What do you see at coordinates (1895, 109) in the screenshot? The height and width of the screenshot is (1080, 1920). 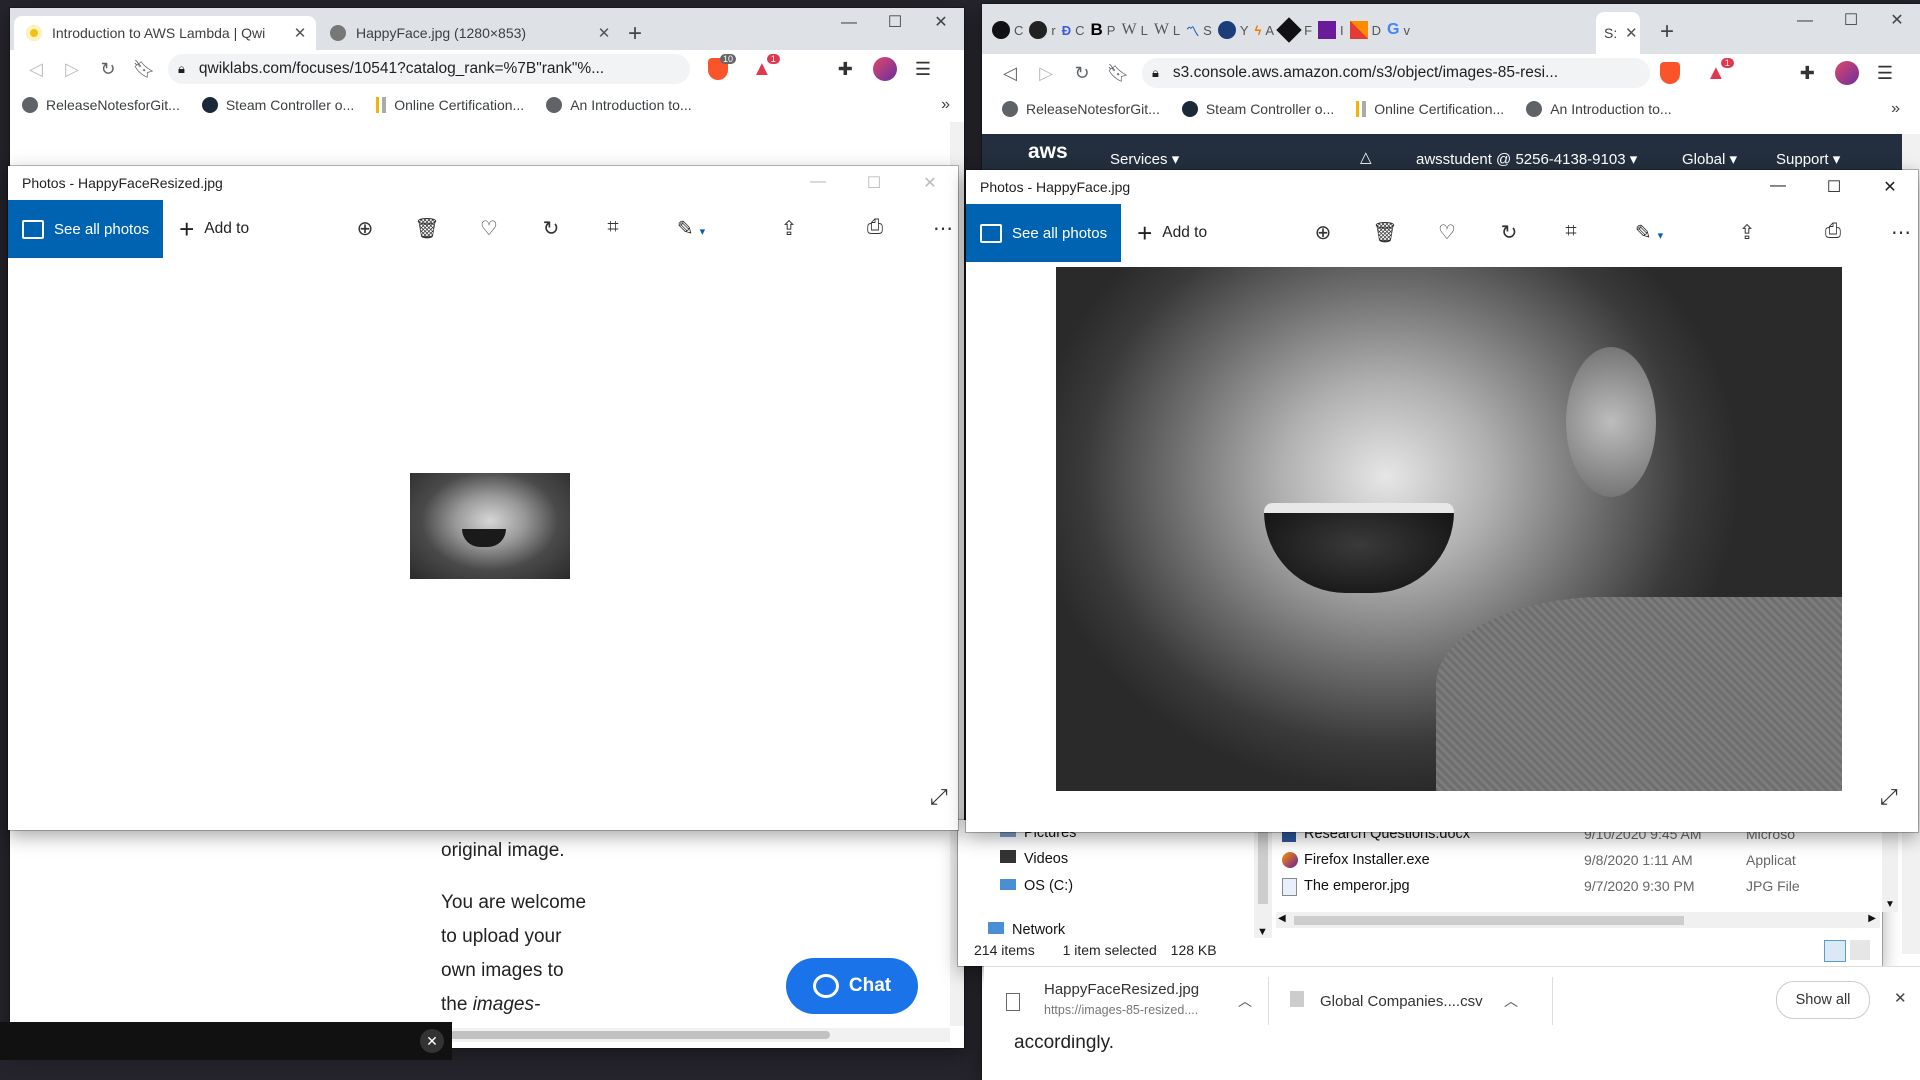 I see `bookmarks-overflow-icon: »` at bounding box center [1895, 109].